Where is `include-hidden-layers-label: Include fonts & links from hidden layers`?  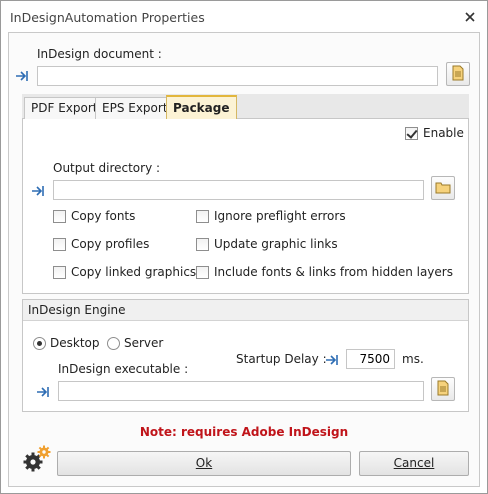
include-hidden-layers-label: Include fonts & links from hidden layers is located at coordinates (333, 272).